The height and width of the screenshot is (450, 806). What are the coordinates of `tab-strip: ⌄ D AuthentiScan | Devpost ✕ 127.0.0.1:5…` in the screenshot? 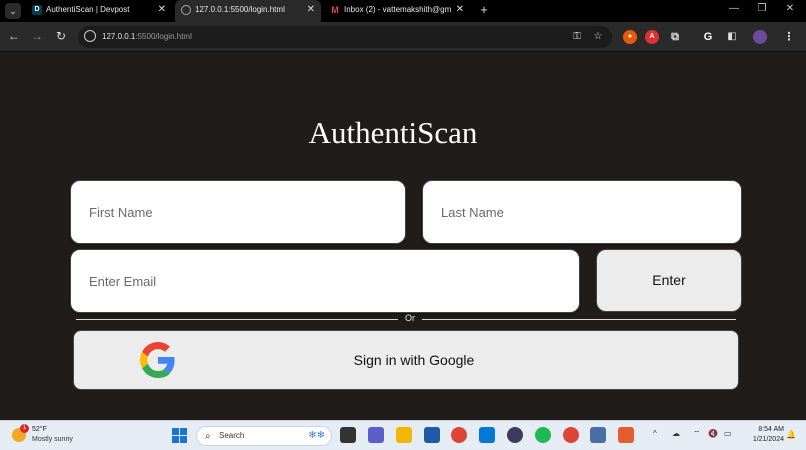 It's located at (403, 11).